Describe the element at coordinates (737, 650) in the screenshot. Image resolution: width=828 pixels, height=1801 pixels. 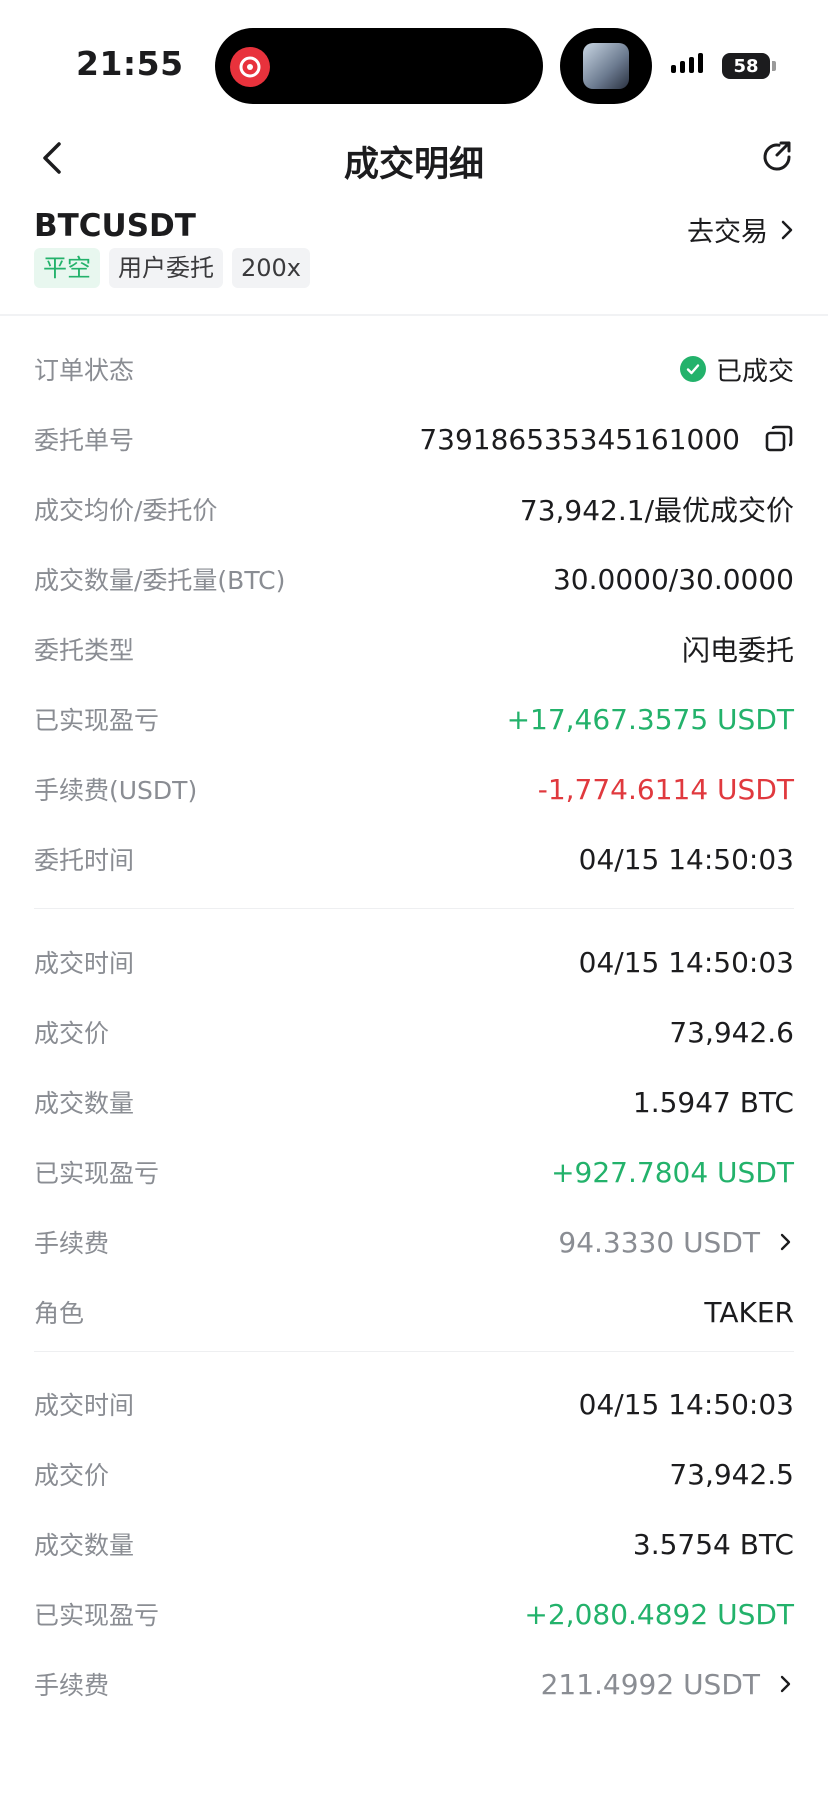
I see `order-type-value: 闪电委托` at that location.